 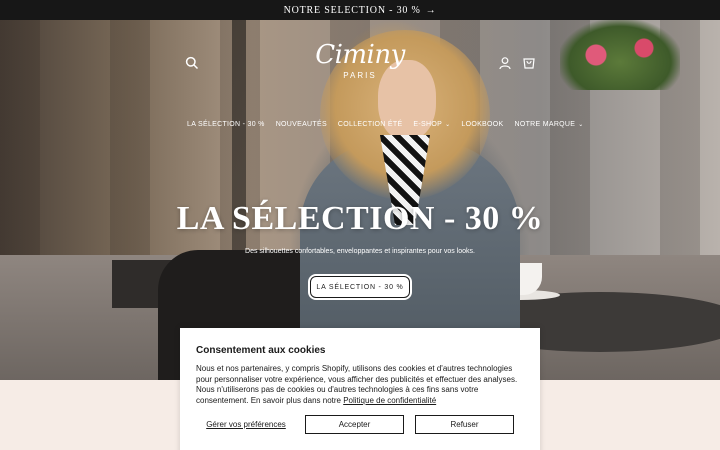 What do you see at coordinates (548, 124) in the screenshot?
I see `nav-item-notre-marque: NOTRE MARQUE ⌄` at bounding box center [548, 124].